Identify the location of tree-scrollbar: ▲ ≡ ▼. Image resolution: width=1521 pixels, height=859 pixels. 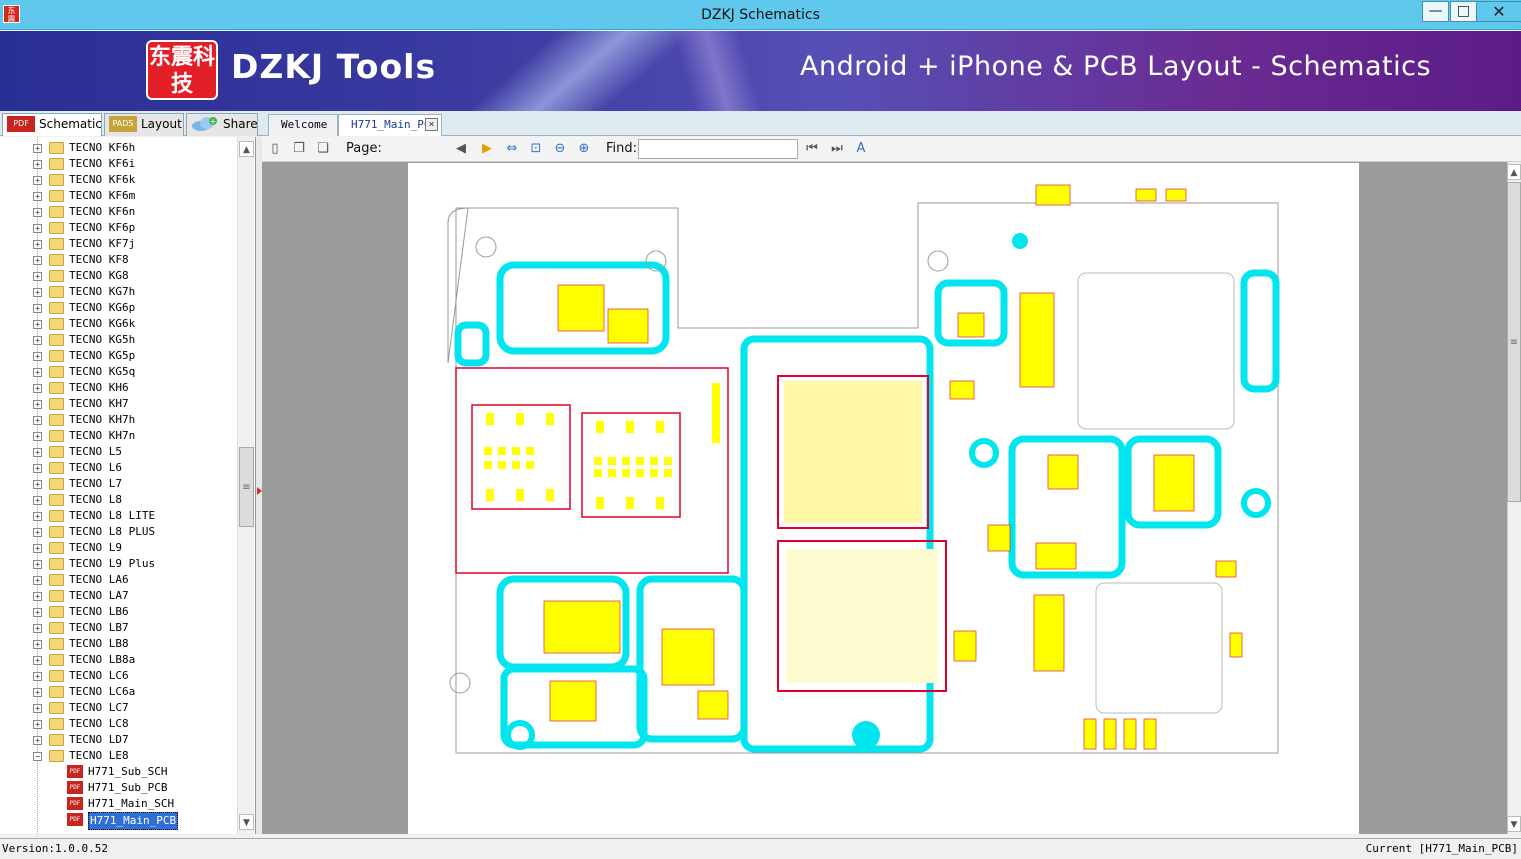
(245, 485).